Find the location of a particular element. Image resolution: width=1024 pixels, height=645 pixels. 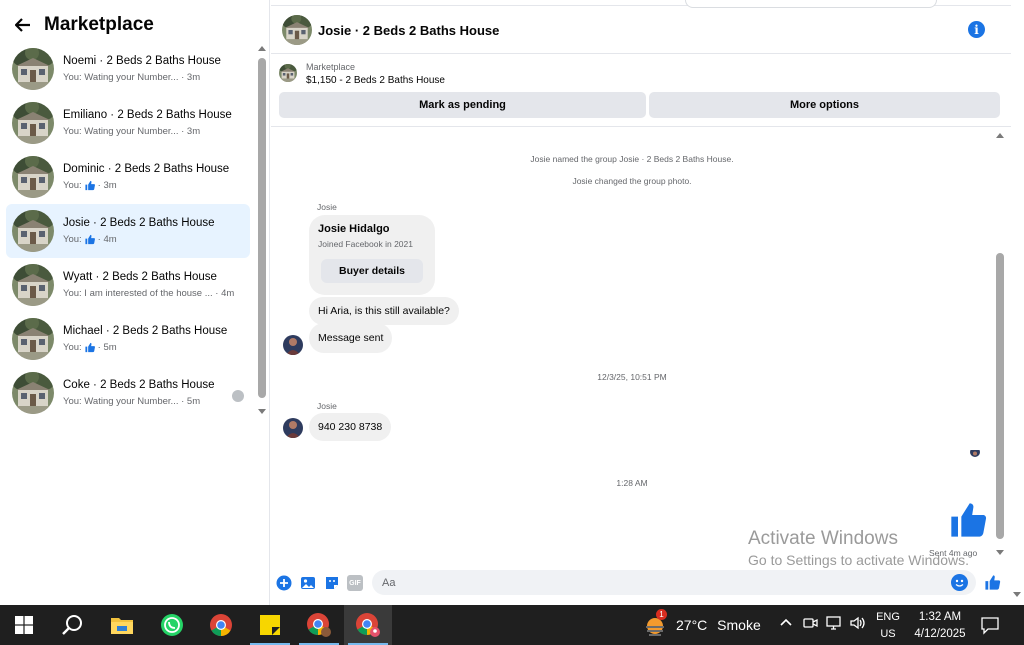

weather-badge: 1 is located at coordinates (661, 614).